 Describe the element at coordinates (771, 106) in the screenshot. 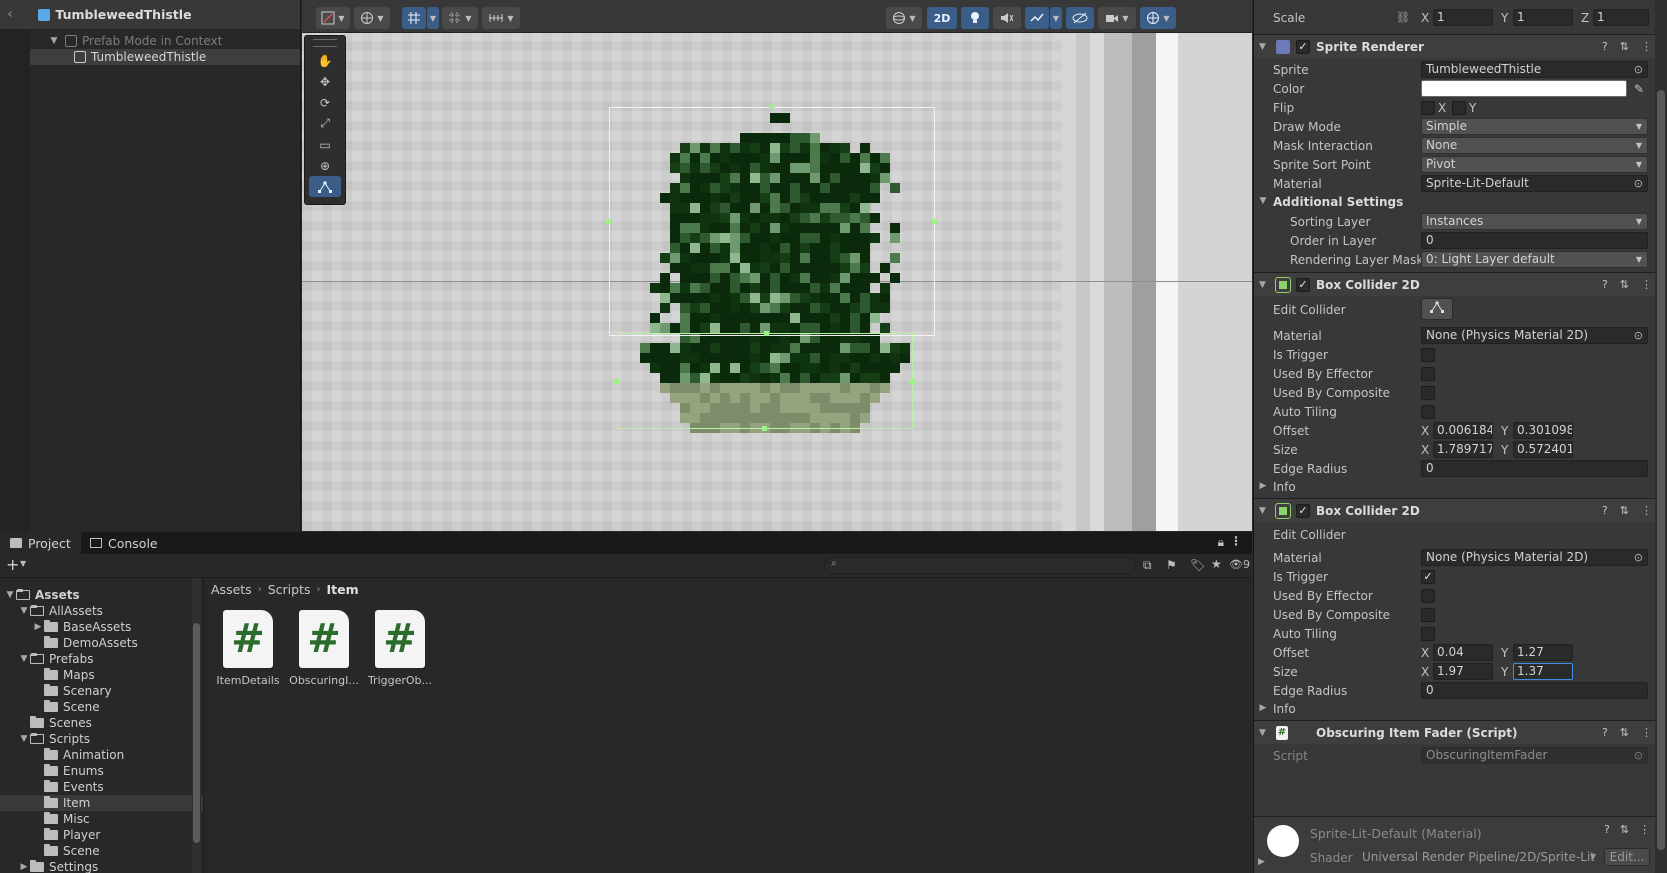

I see `bounds-handle-top` at that location.